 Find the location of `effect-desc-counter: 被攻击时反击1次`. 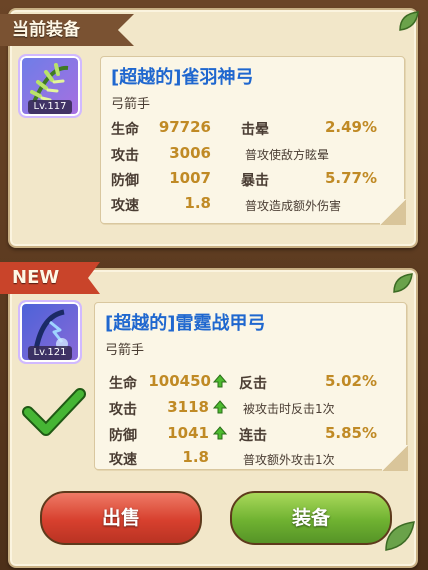

effect-desc-counter: 被攻击时反击1次 is located at coordinates (289, 409).